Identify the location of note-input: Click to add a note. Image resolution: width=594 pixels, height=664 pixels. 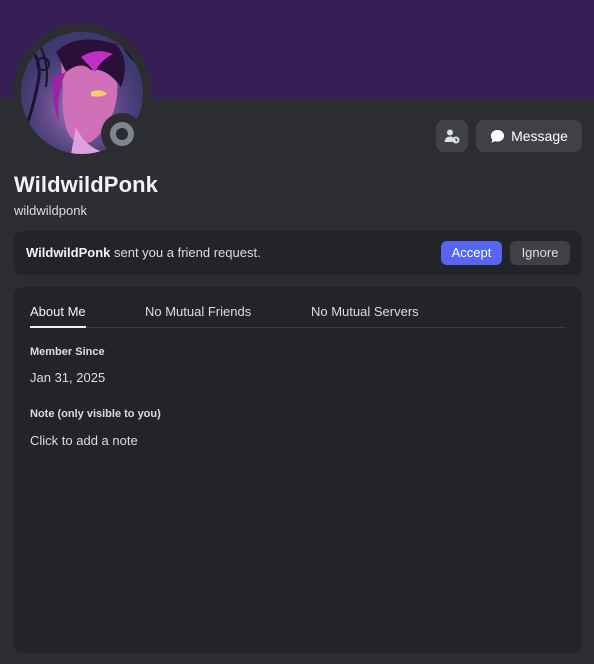
(84, 440).